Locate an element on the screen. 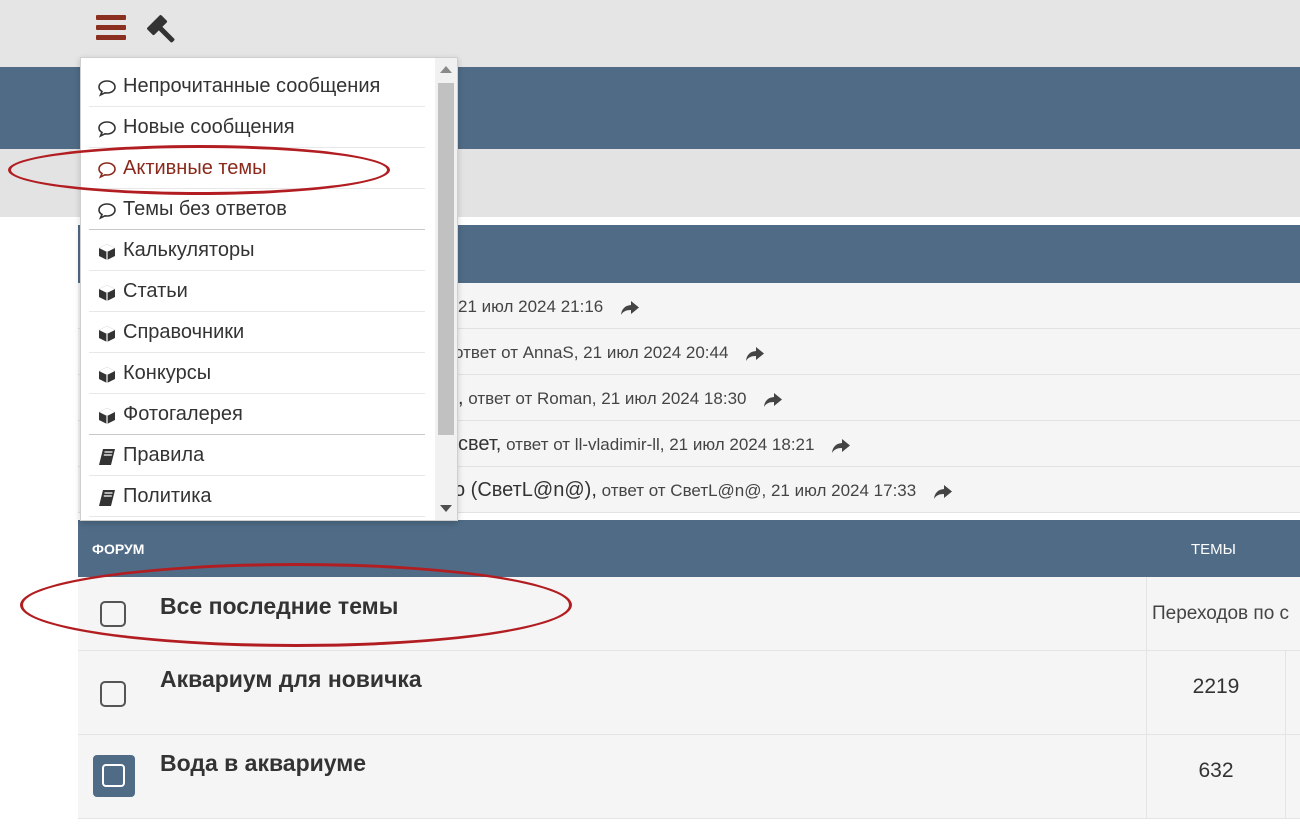 This screenshot has width=1300, height=824. forum-title-link: Аквариум для новичка is located at coordinates (291, 679).